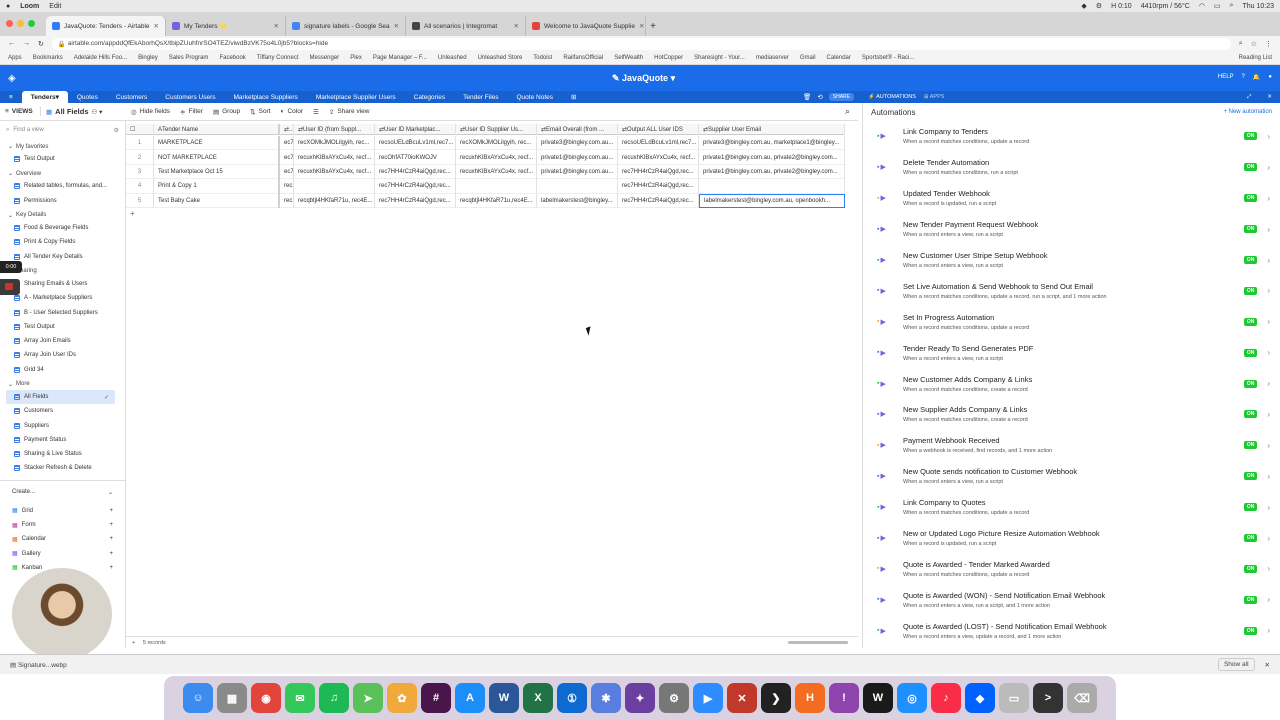  Describe the element at coordinates (48, 58) in the screenshot. I see `bookmark-item: Bookmarks` at that location.